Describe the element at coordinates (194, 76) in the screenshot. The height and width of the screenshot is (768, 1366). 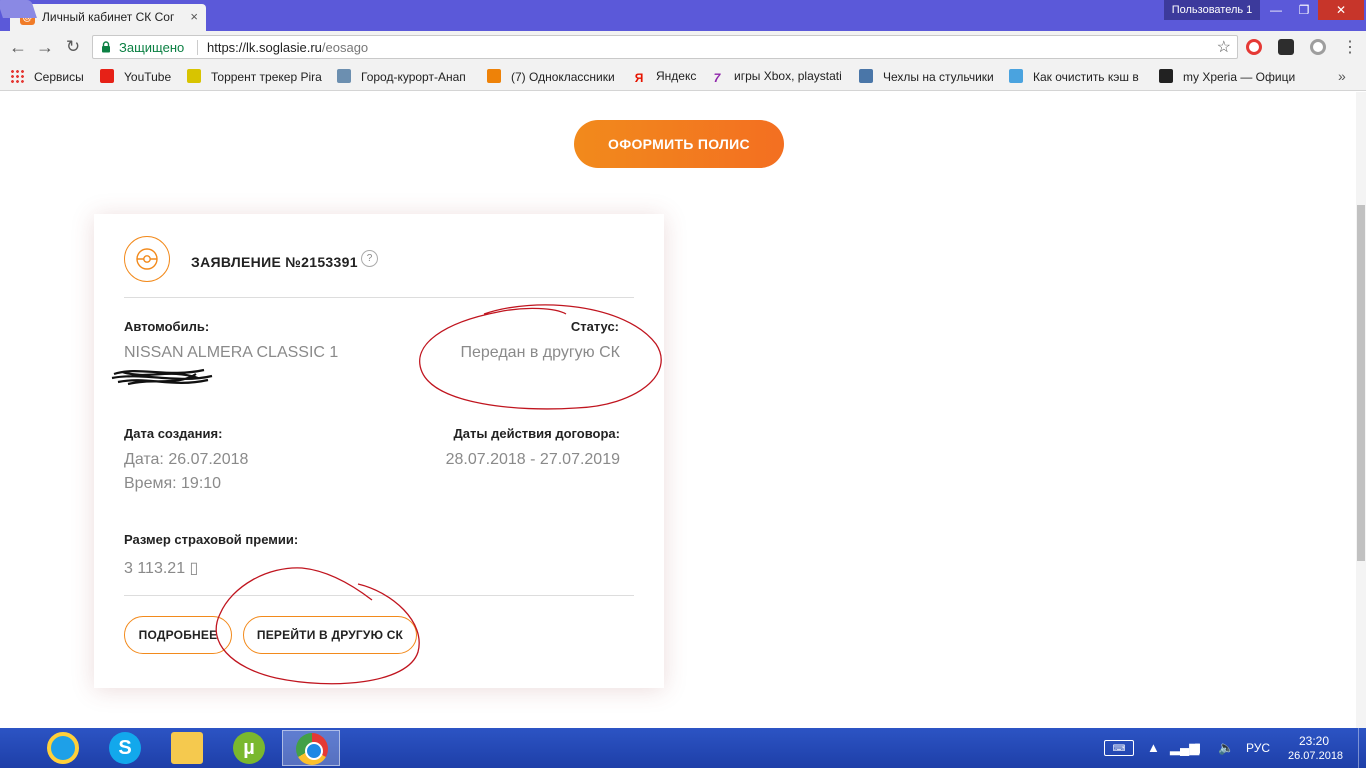
I see `rutracker-icon` at that location.